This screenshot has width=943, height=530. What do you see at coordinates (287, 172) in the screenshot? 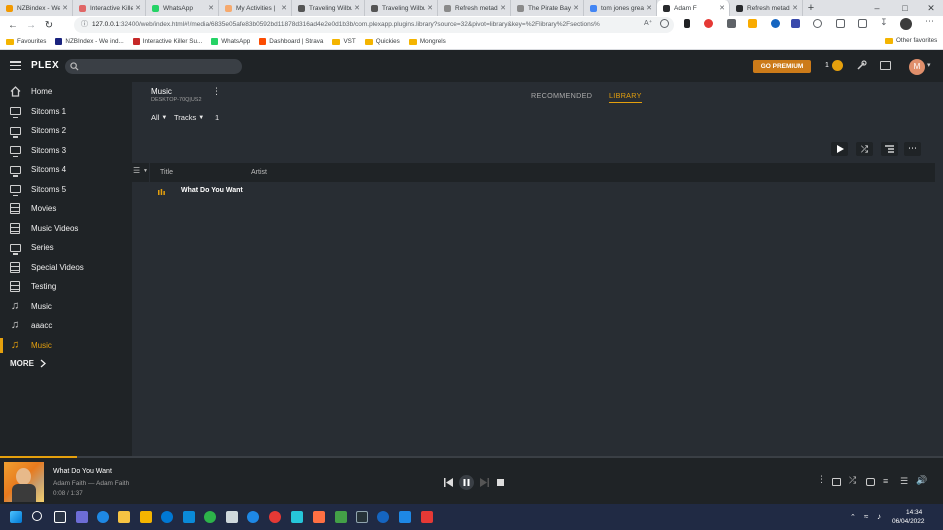
I see `column-header-artist: Artist` at bounding box center [287, 172].